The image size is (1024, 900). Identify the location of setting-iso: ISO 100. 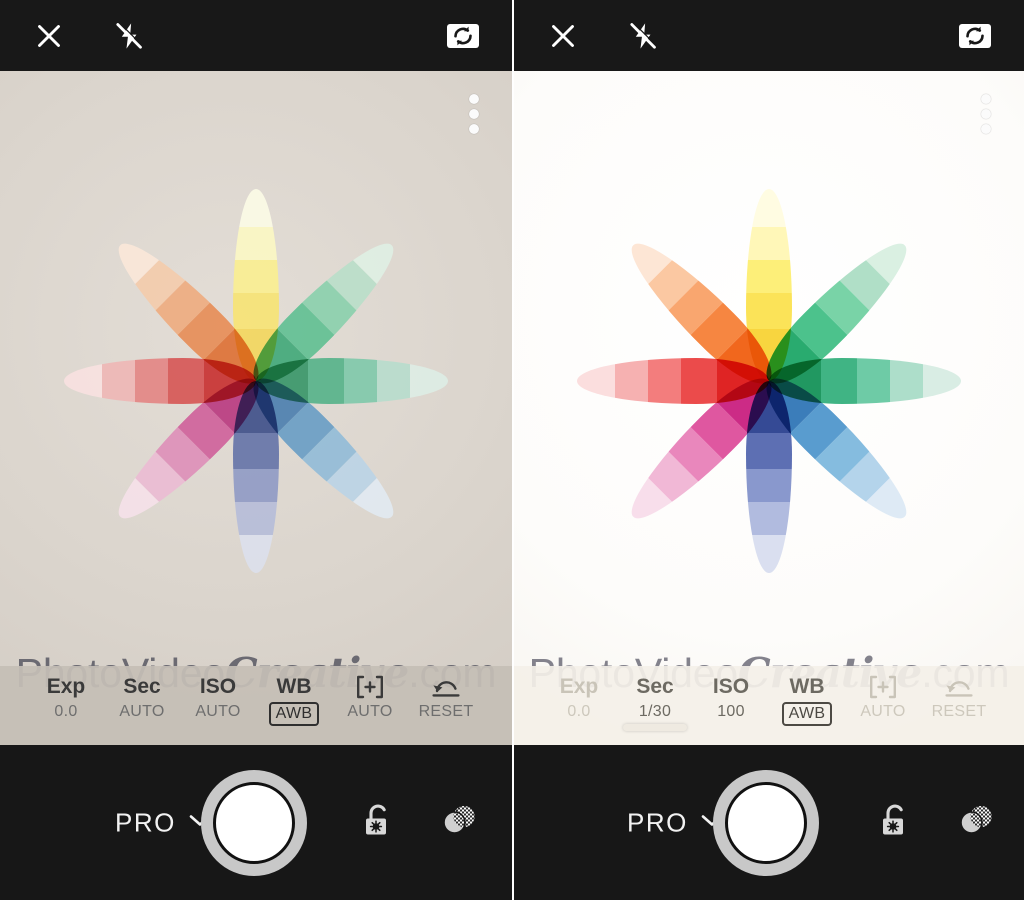
(731, 697).